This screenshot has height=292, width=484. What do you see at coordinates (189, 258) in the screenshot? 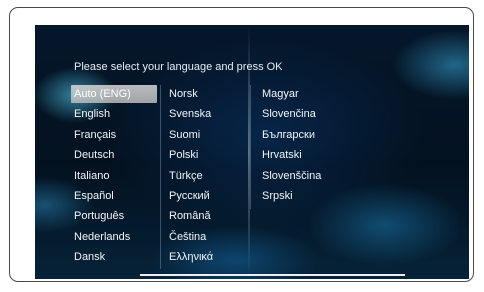
I see `language-option-greek: Ελληνικά` at bounding box center [189, 258].